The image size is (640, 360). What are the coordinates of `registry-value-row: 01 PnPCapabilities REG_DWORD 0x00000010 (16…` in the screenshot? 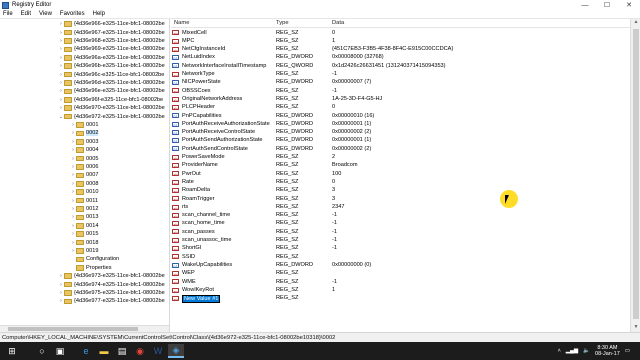 It's located at (400, 116).